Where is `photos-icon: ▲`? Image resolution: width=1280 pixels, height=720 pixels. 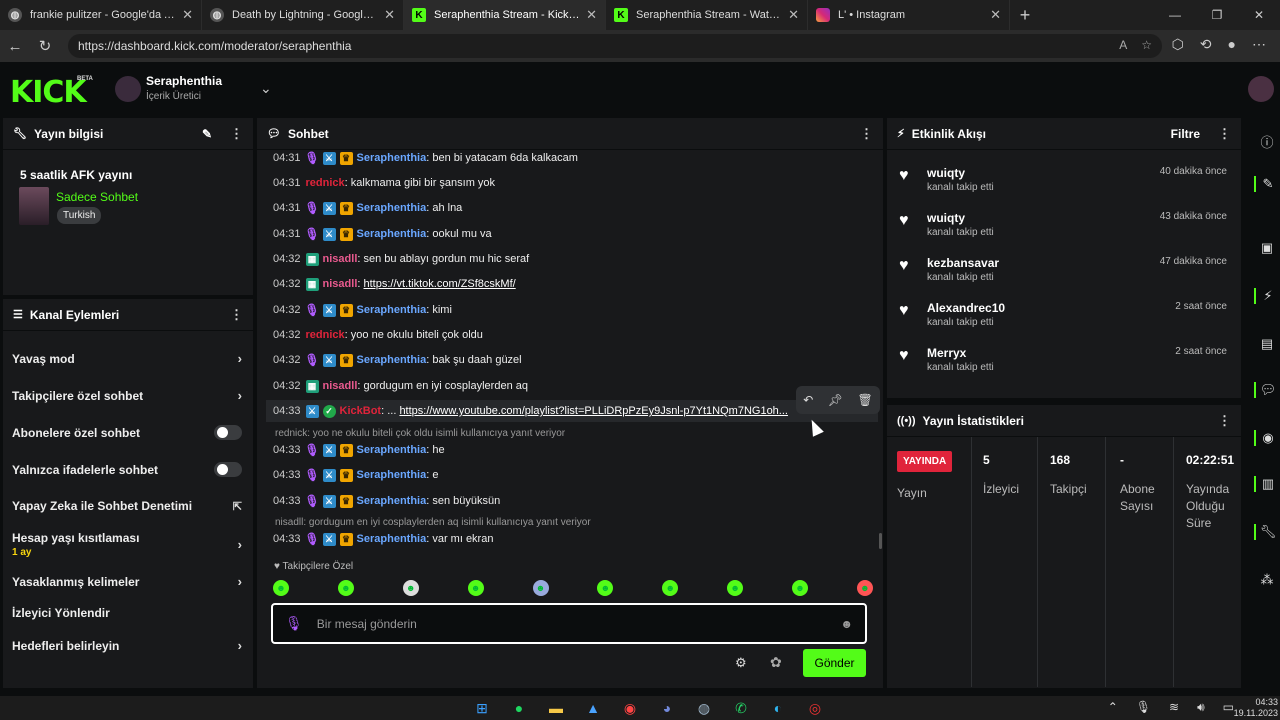
photos-icon: ▲ is located at coordinates (593, 708).